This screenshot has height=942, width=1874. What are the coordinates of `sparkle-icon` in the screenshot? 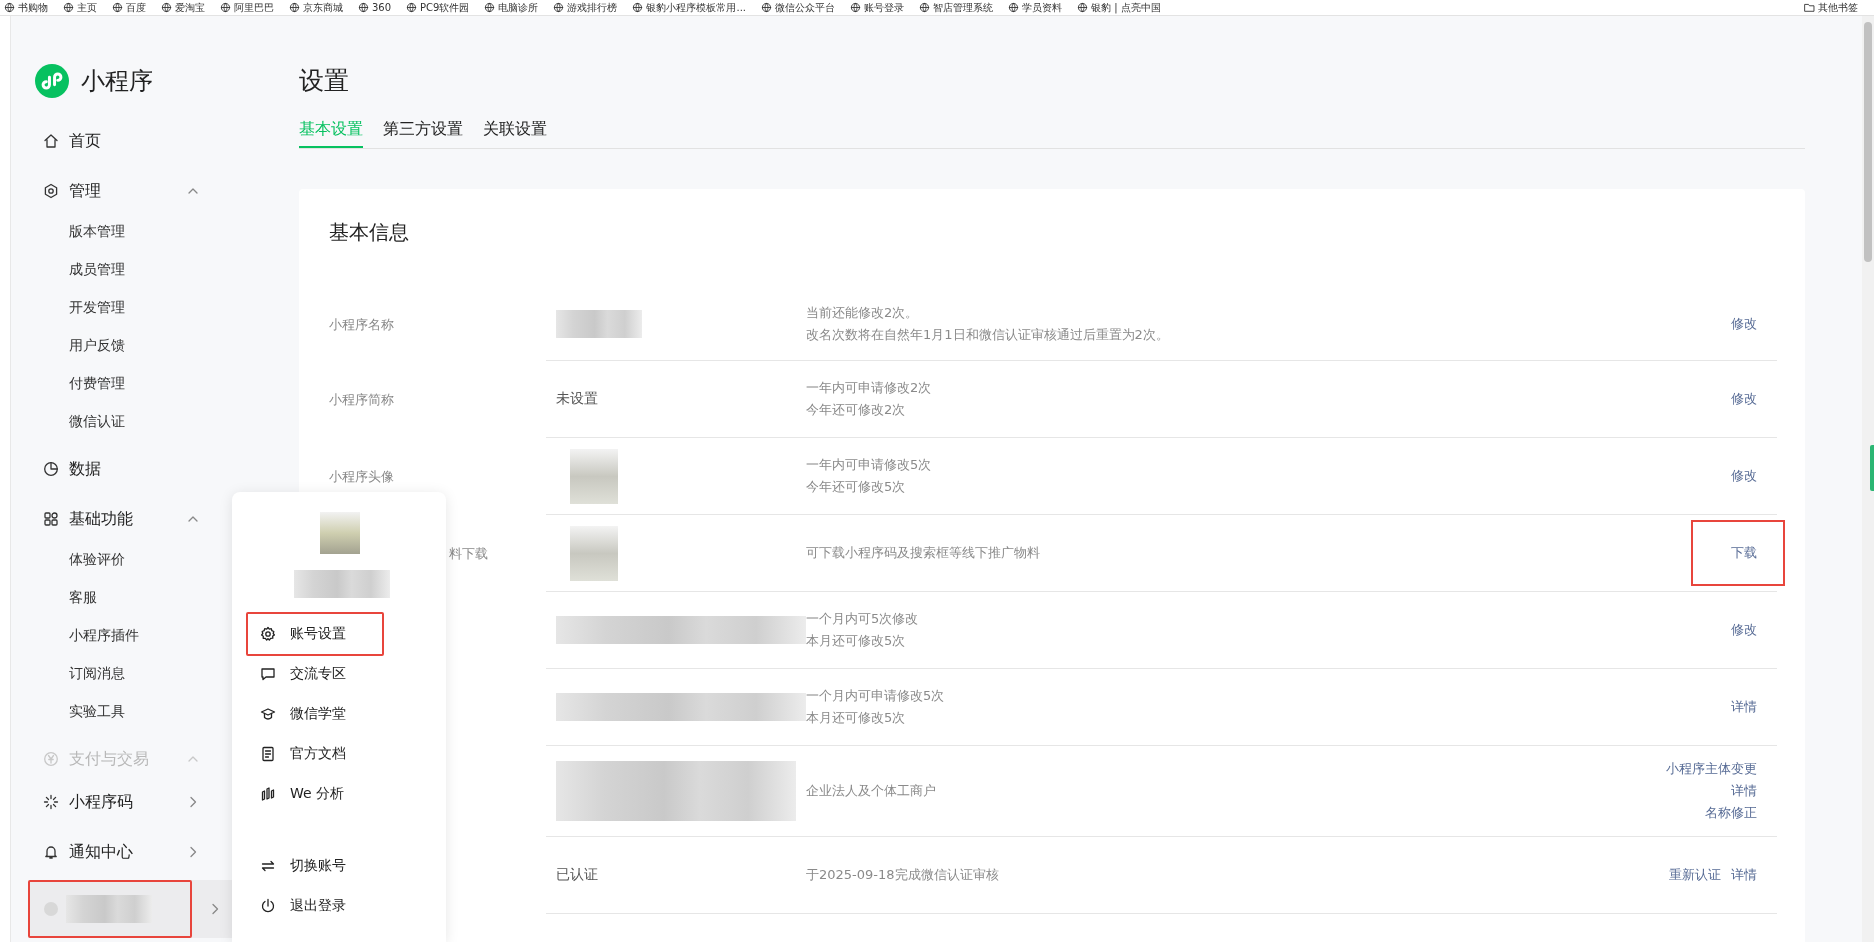 It's located at (51, 802).